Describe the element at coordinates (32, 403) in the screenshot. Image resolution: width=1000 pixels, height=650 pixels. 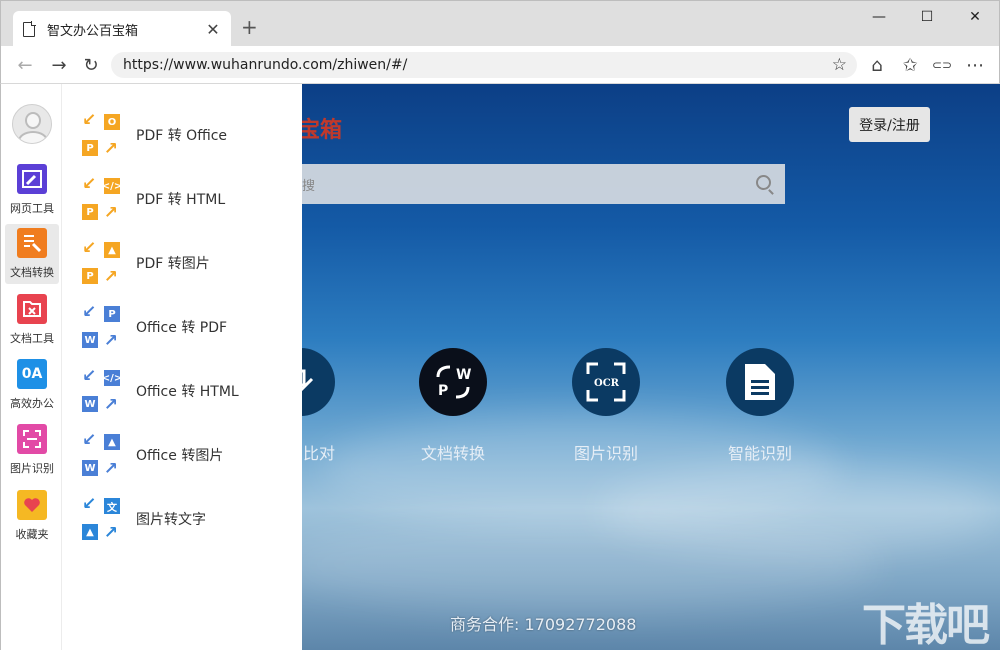
I see `sidebar-item-label: 高效办公` at that location.